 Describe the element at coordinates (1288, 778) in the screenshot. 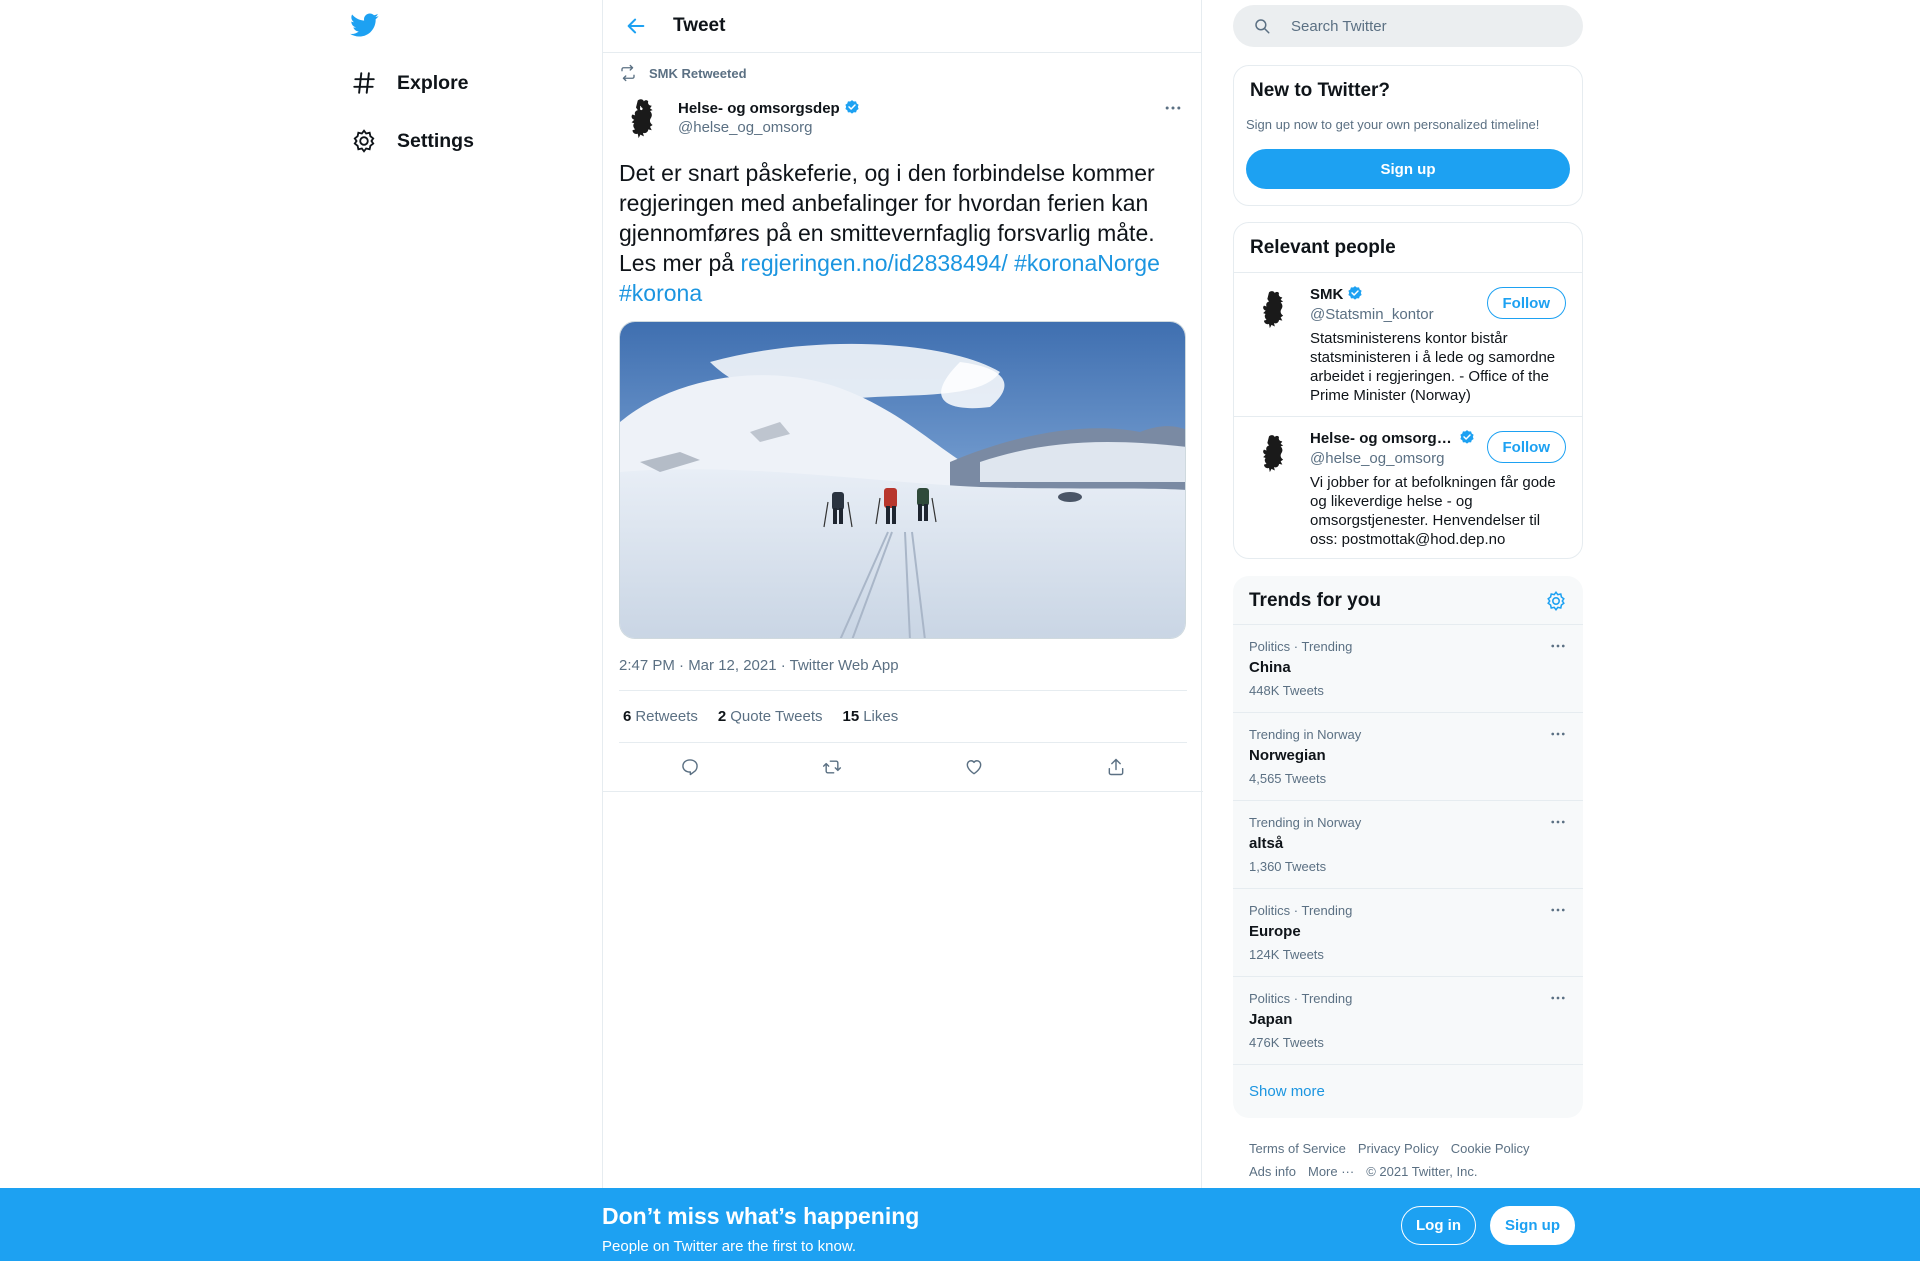

I see `trend-count: 4,565 Tweets` at that location.